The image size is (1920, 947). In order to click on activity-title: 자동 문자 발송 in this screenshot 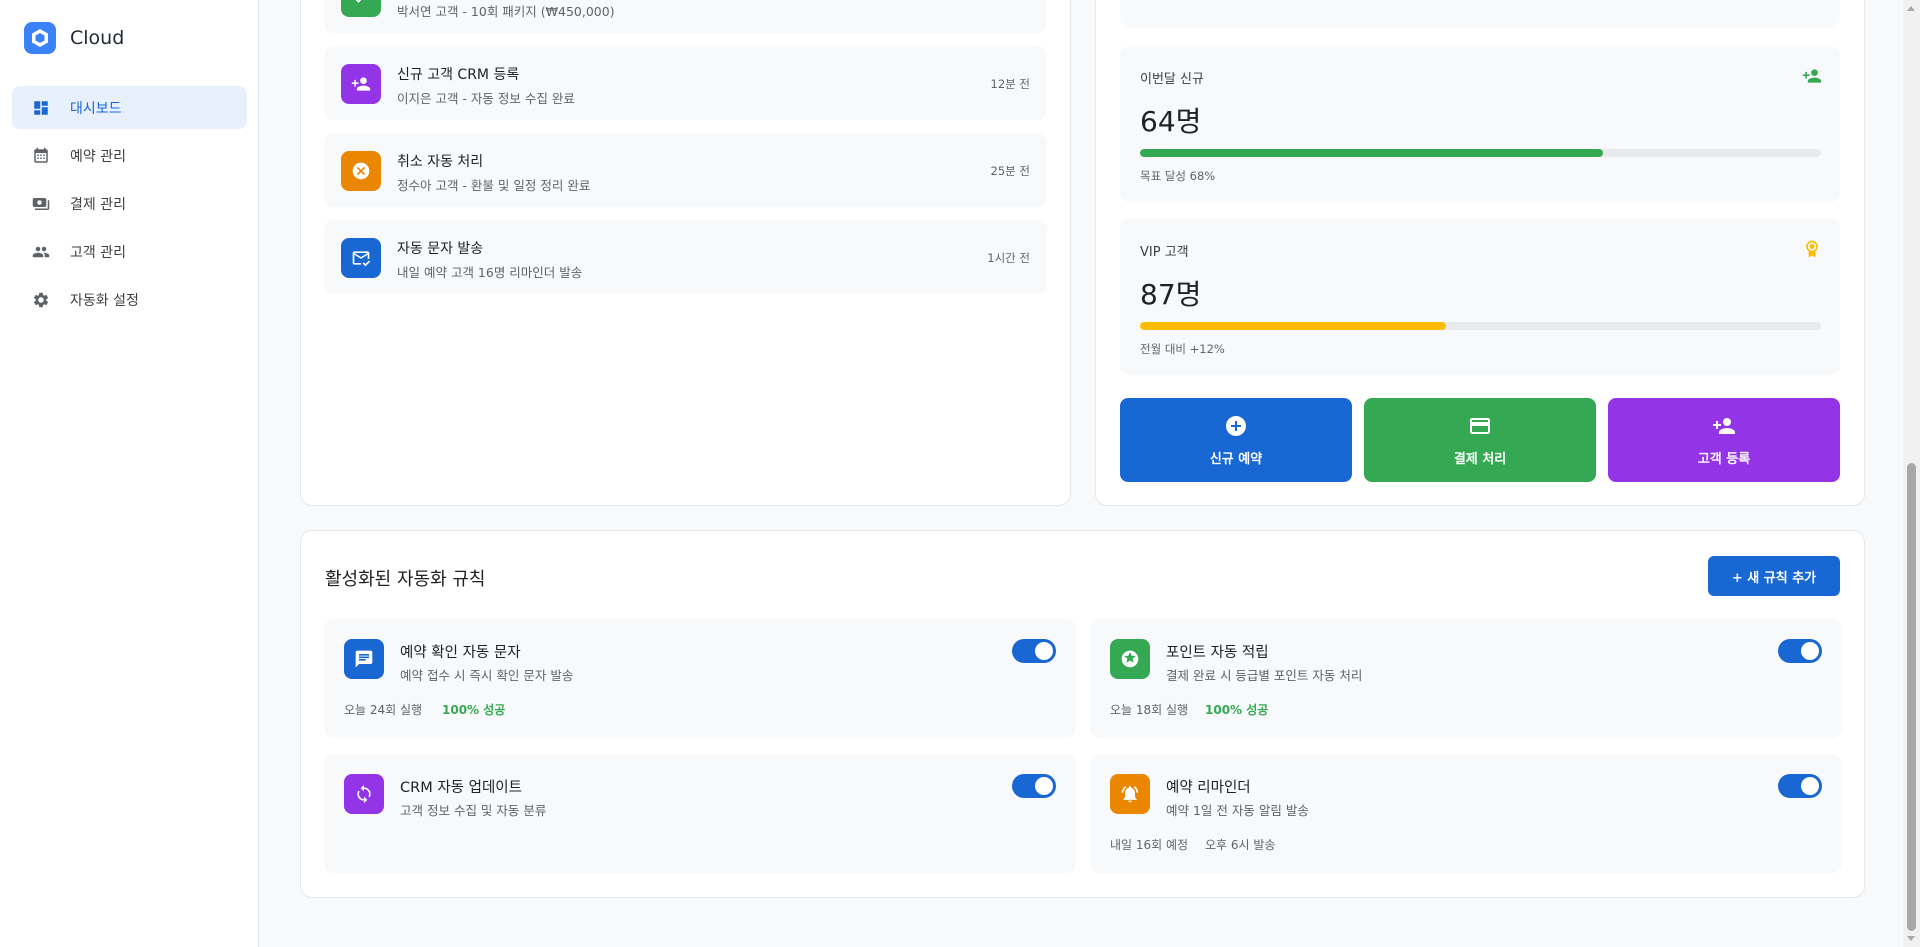, I will do `click(440, 249)`.